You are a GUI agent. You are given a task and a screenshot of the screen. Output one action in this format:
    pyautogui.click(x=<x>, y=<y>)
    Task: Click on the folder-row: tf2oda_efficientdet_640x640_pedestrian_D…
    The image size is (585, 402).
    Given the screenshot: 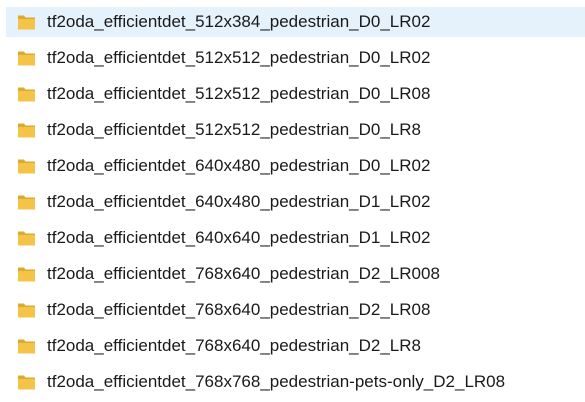 What is the action you would take?
    pyautogui.click(x=295, y=238)
    